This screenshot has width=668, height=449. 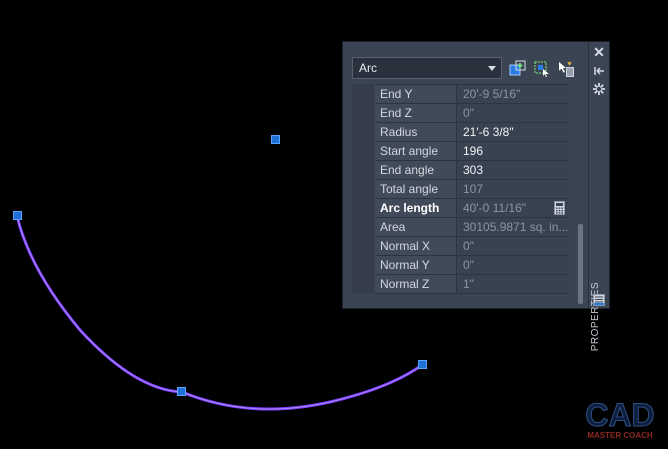 What do you see at coordinates (416, 113) in the screenshot?
I see `property-label: End Z` at bounding box center [416, 113].